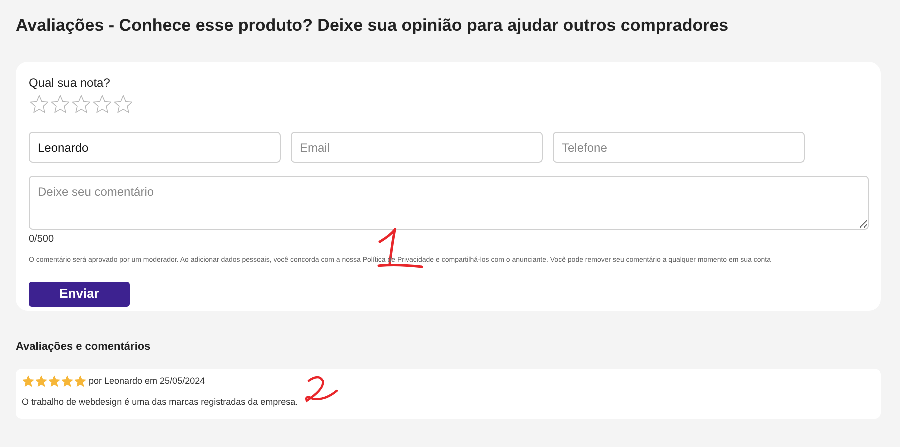 This screenshot has height=447, width=900. Describe the element at coordinates (449, 203) in the screenshot. I see `comment-field: Deixe seu comentário` at that location.